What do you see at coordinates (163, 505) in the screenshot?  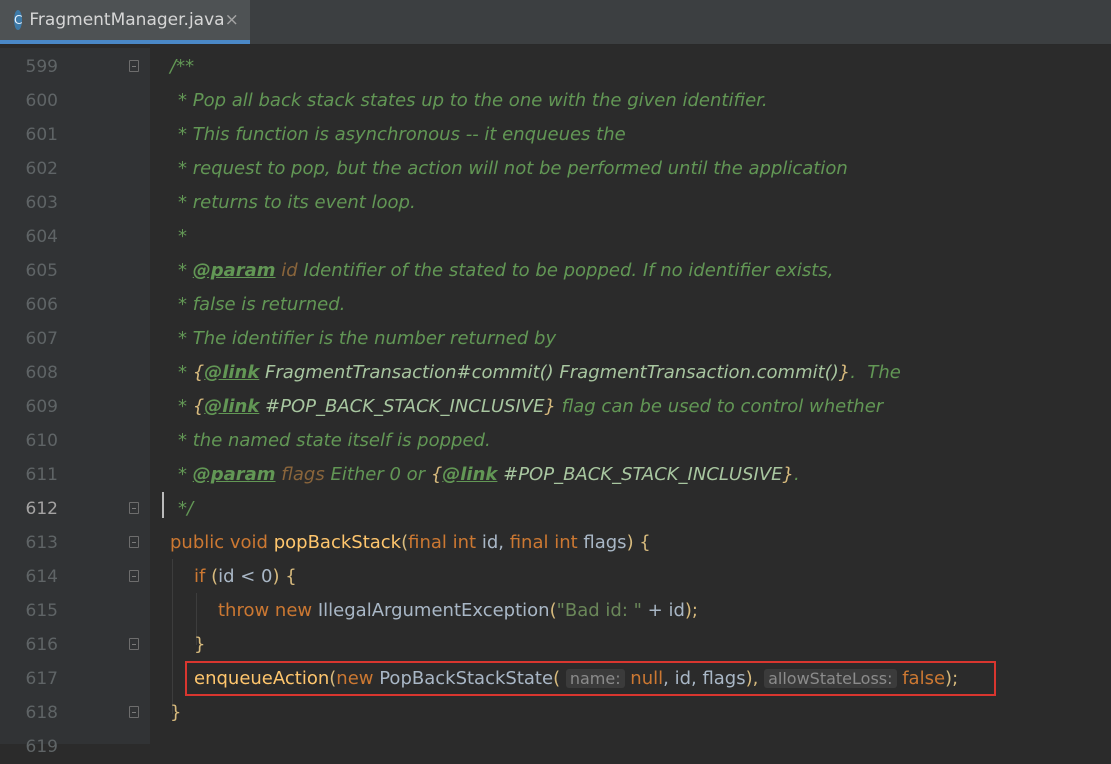 I see `text-caret` at bounding box center [163, 505].